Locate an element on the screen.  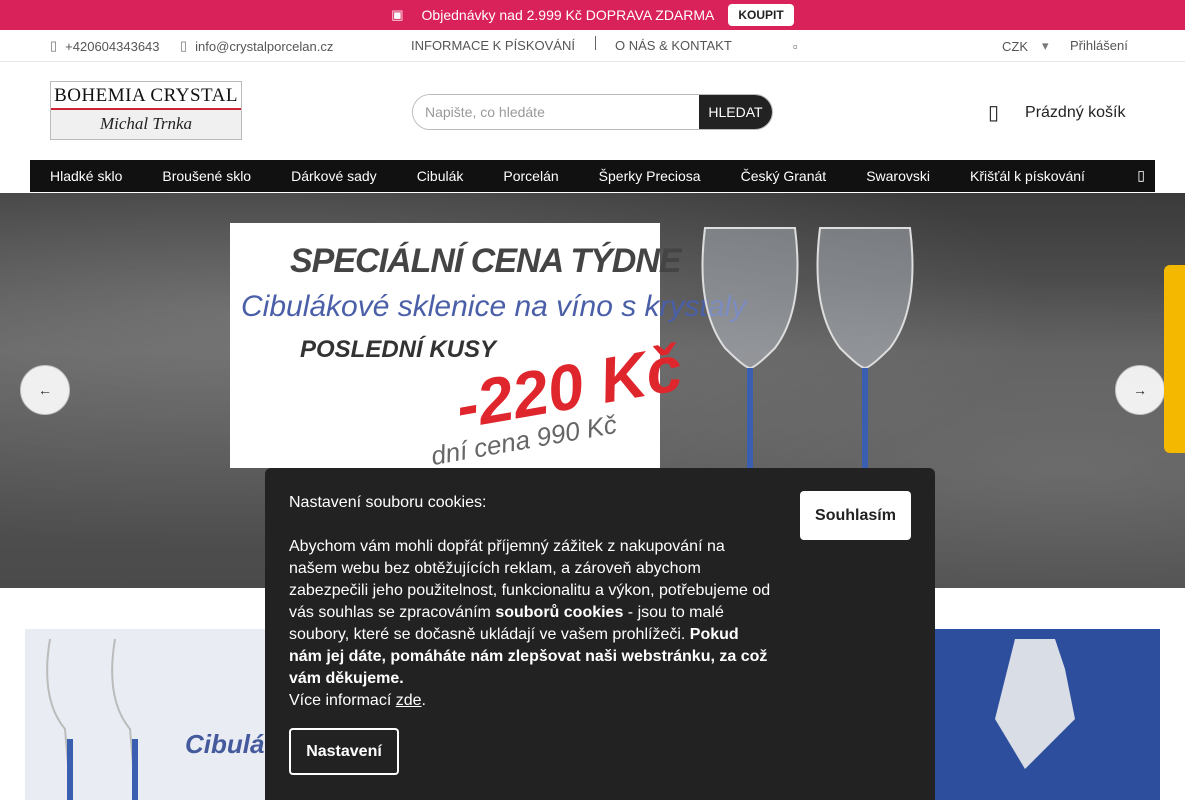
currency-label: CZK is located at coordinates (1015, 46).